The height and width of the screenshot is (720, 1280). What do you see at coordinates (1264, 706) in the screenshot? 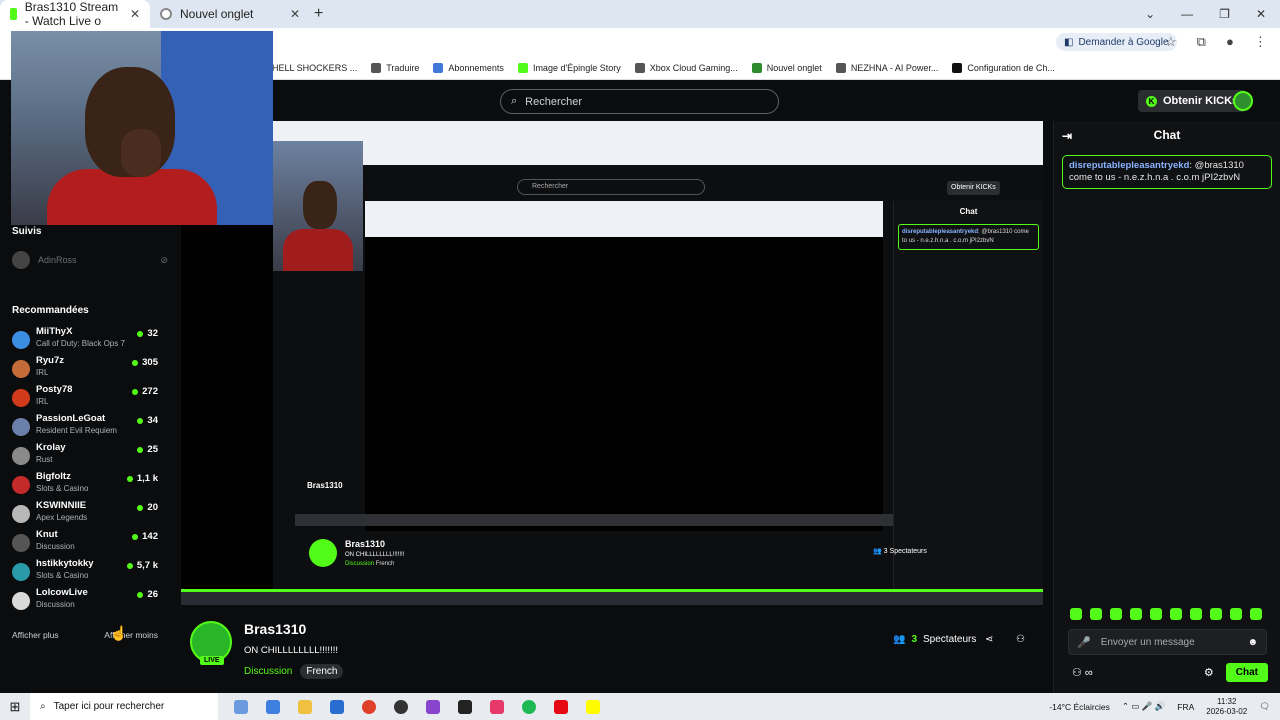
I see `notifications-icon: 🗨` at bounding box center [1264, 706].